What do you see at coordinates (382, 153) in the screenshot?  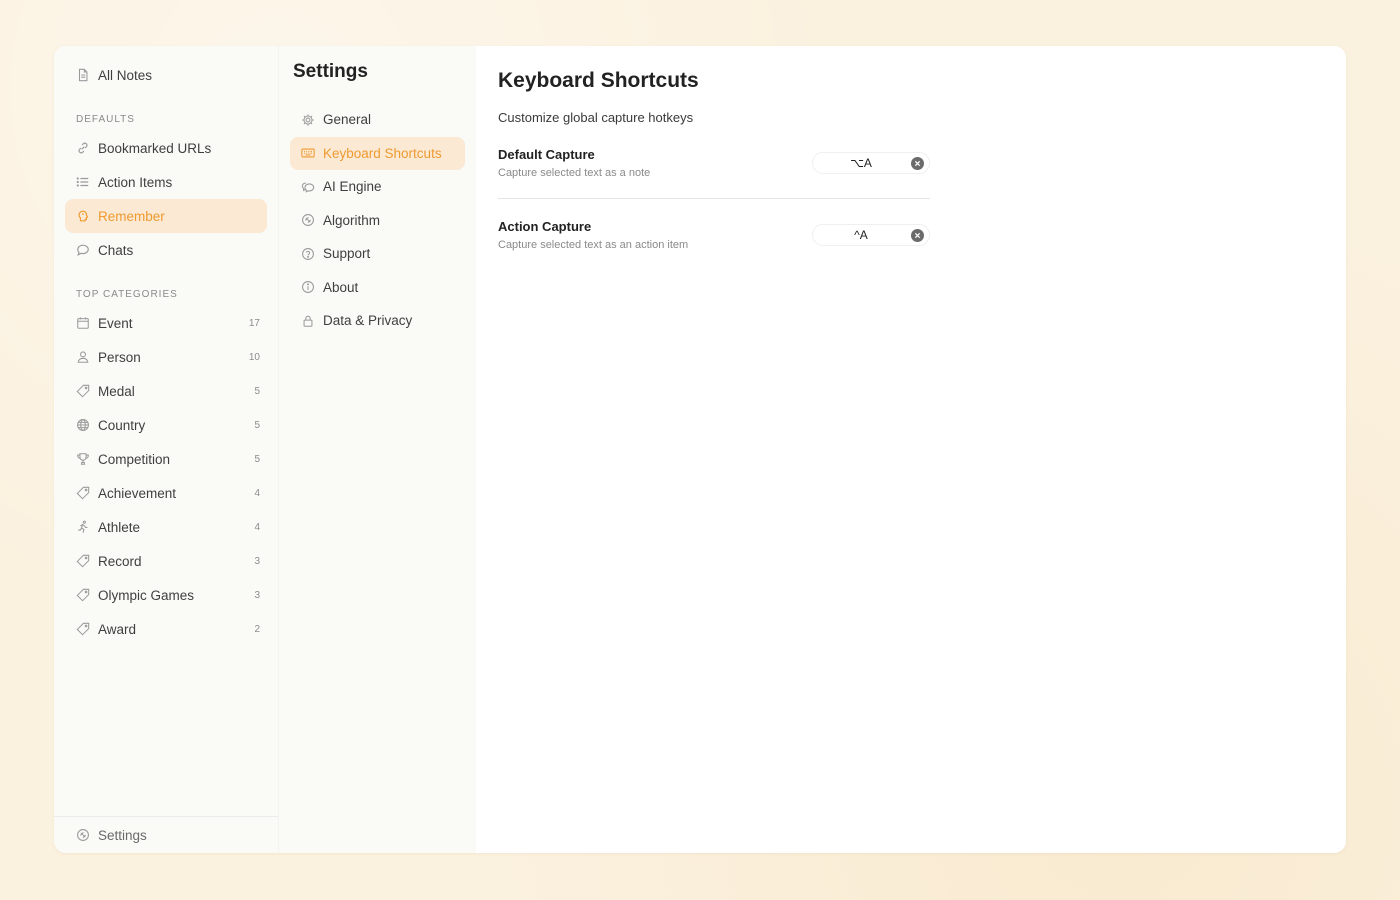 I see `settings-item-label: Keyboard Shortcuts` at bounding box center [382, 153].